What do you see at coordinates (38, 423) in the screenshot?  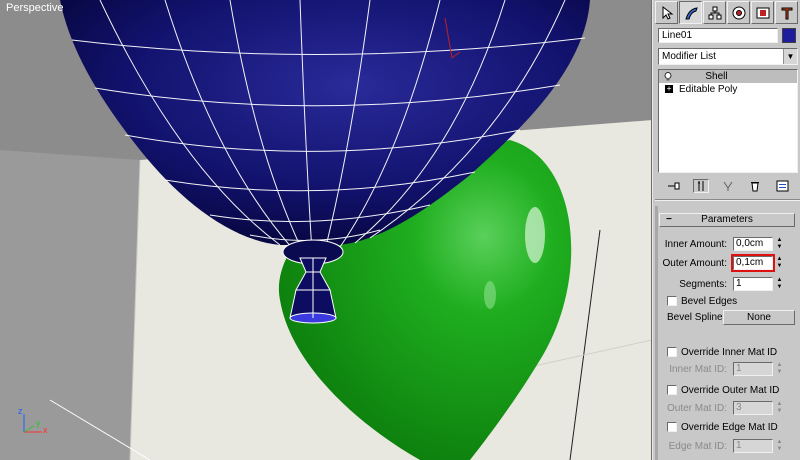 I see `axis-y-label: y` at bounding box center [38, 423].